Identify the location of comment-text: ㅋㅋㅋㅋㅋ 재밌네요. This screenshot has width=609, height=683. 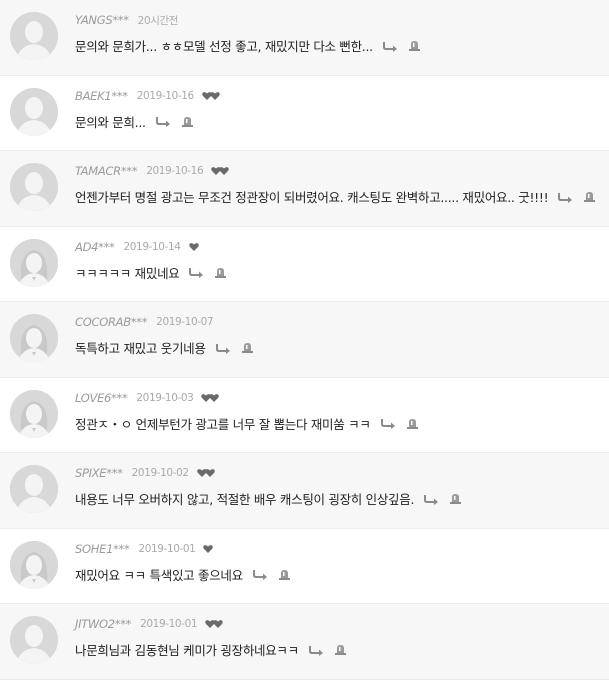
(127, 273).